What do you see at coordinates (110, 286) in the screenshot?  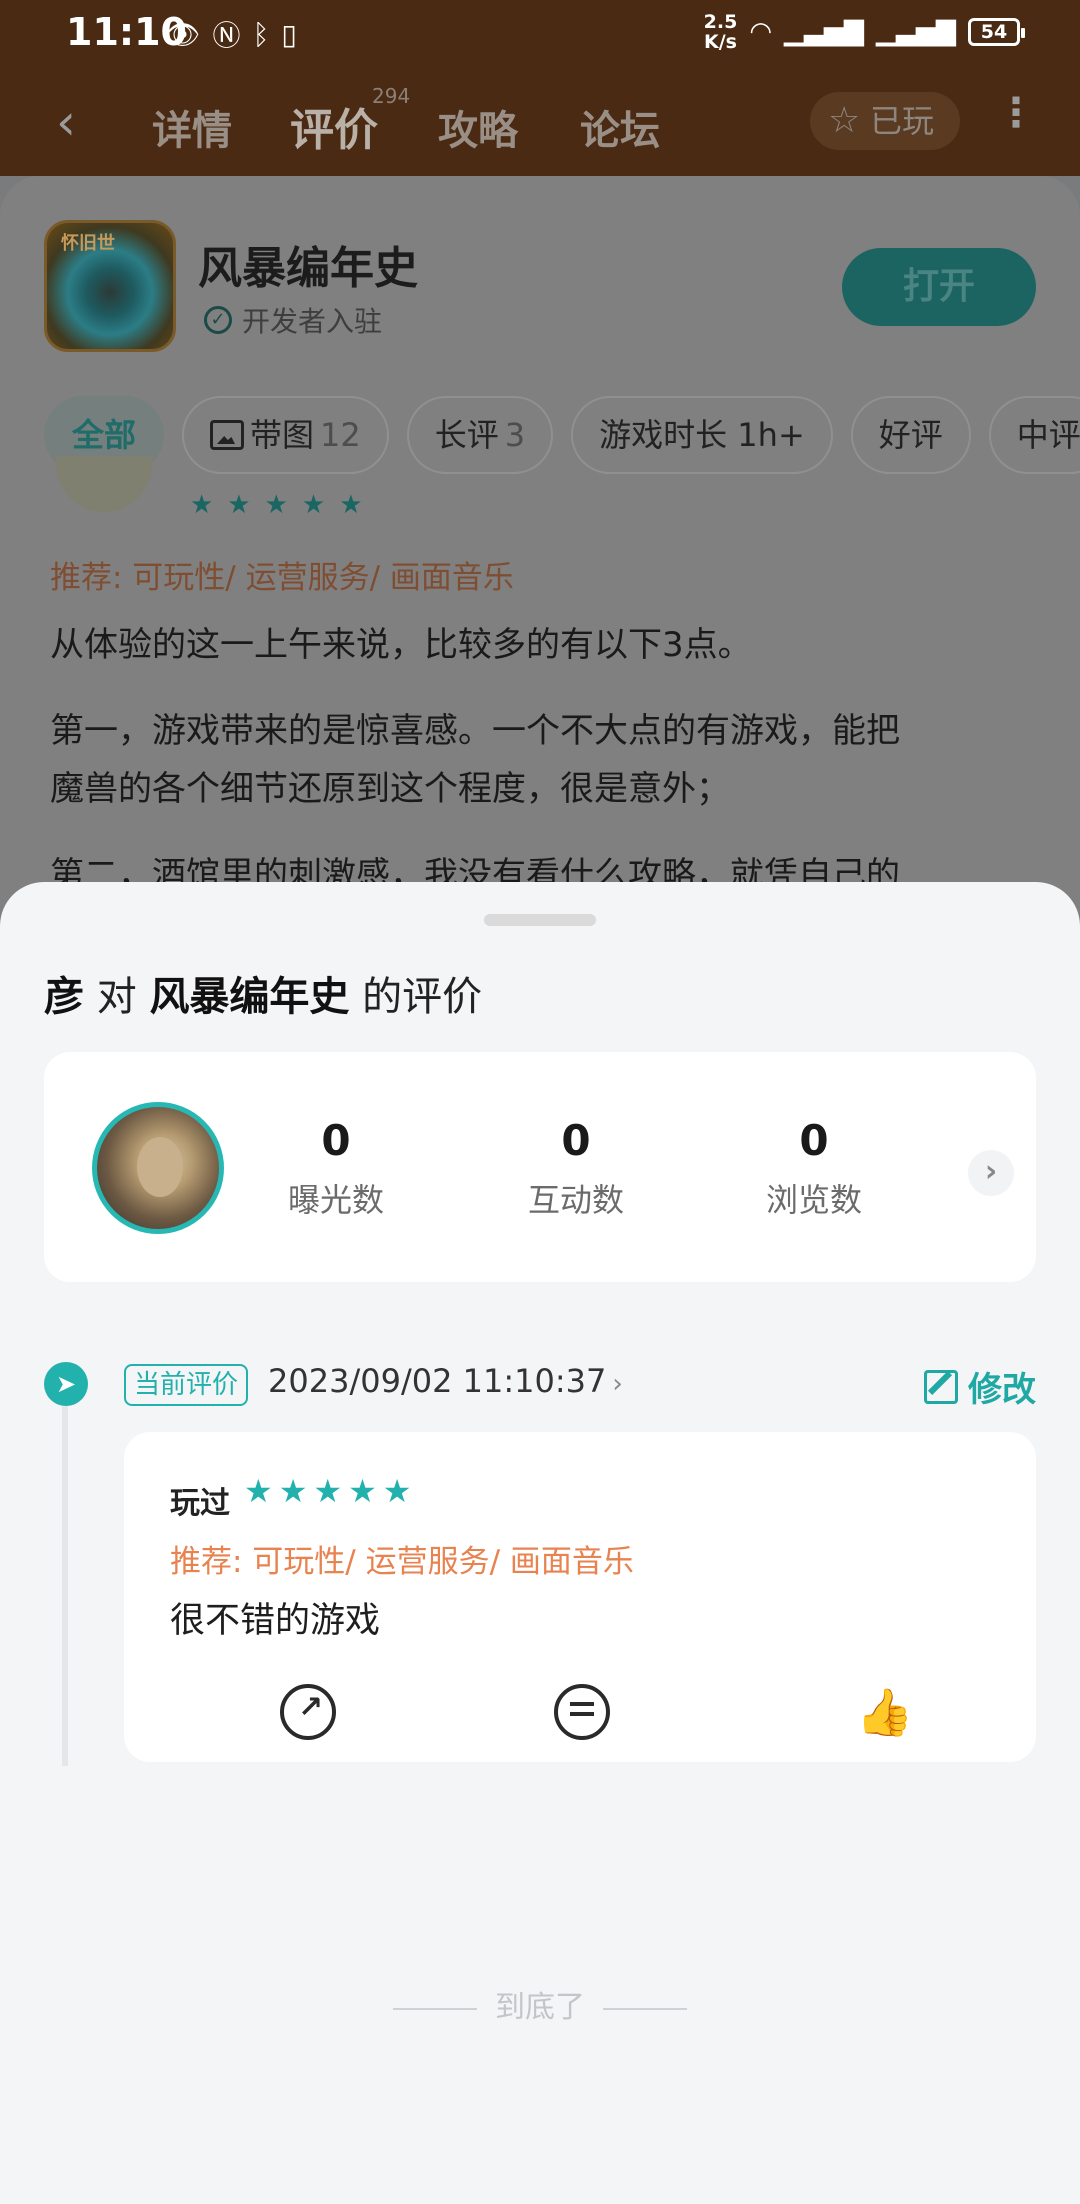 I see `app-icon: 怀旧世` at bounding box center [110, 286].